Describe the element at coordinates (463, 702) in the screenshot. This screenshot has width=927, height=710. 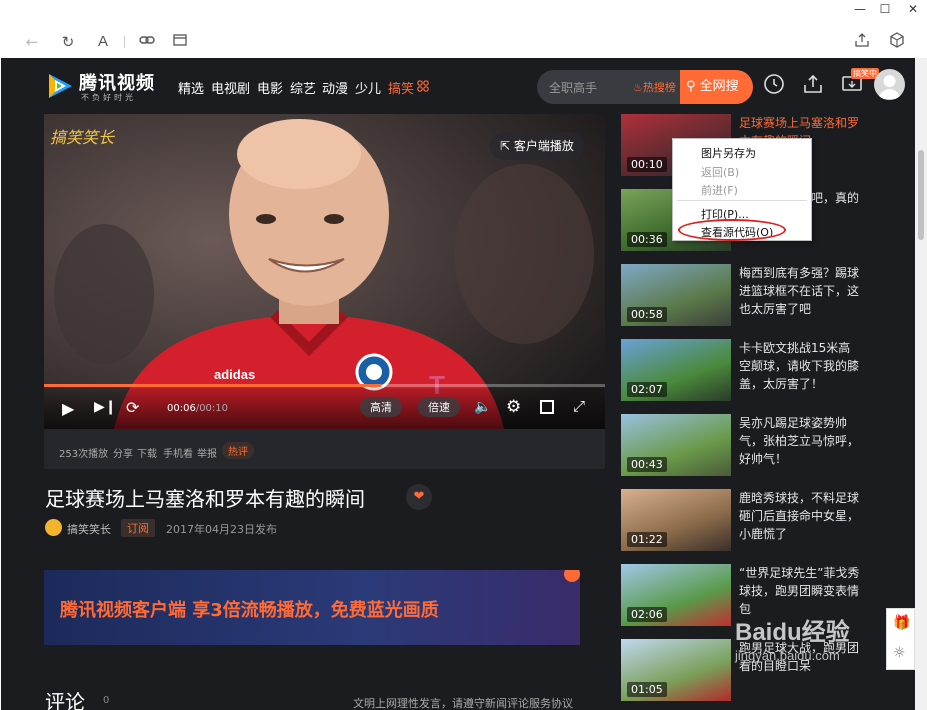
I see `comments-agreement-text: 文明上网理性发言，请遵守新闻评论服务协议` at that location.